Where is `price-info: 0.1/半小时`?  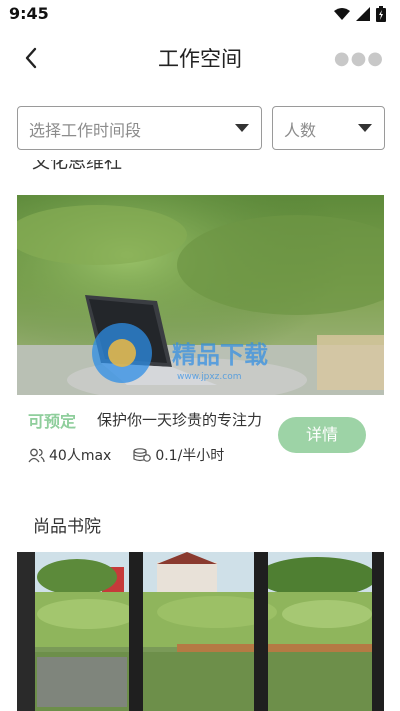
price-info: 0.1/半小时 is located at coordinates (178, 455).